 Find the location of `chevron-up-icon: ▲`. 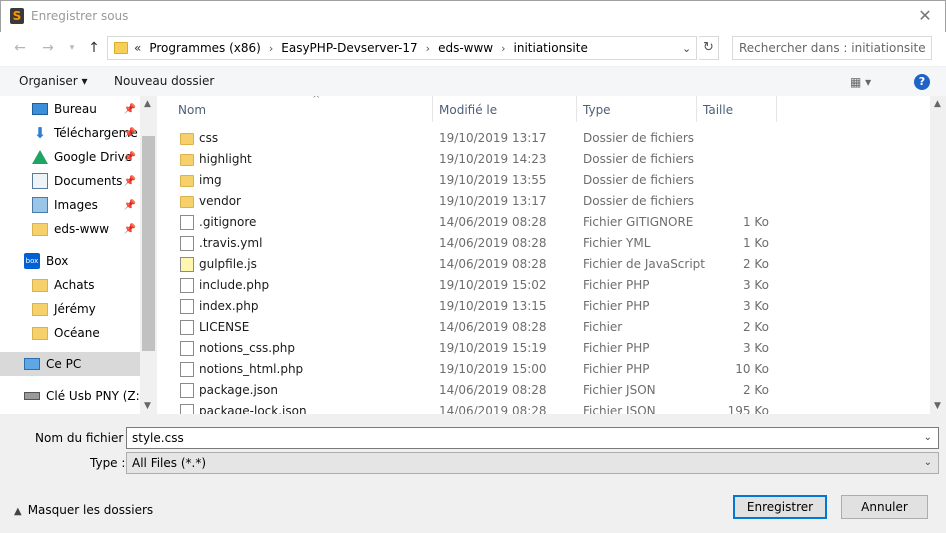

chevron-up-icon: ▲ is located at coordinates (18, 511).